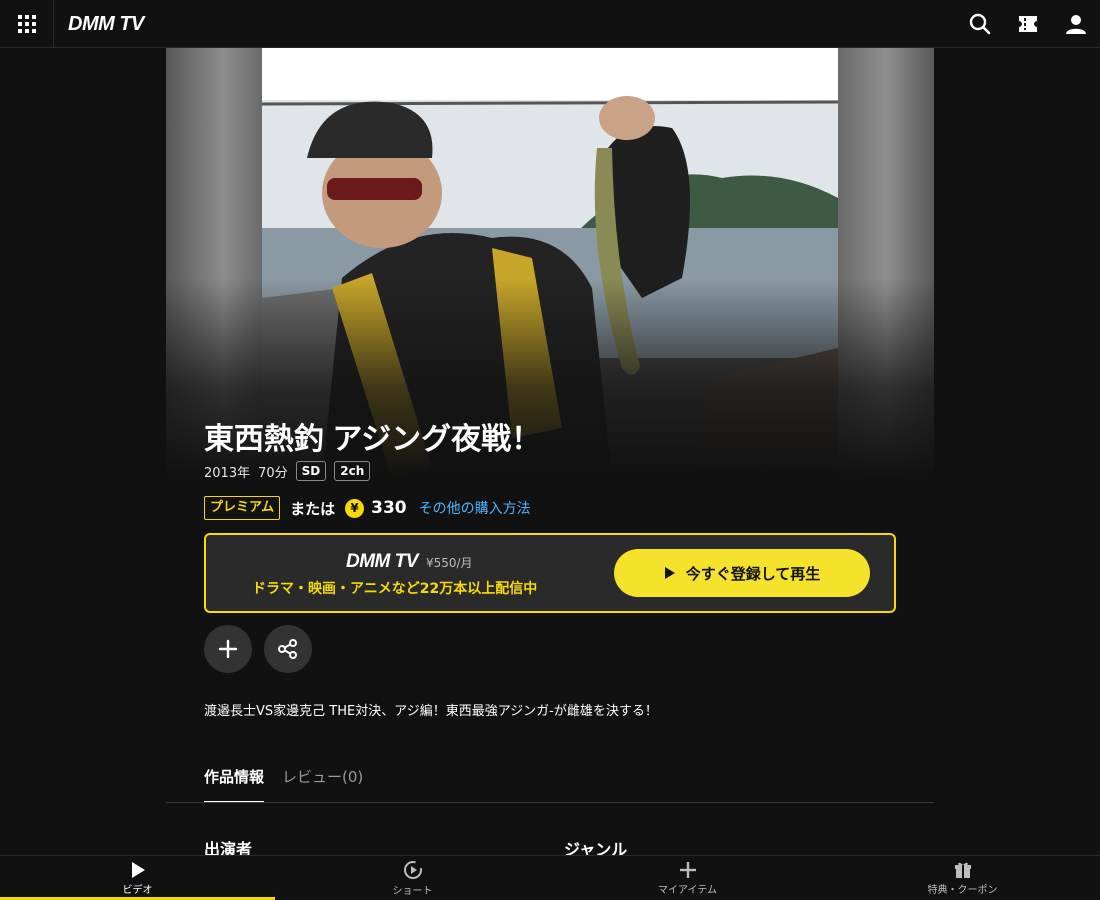 This screenshot has height=900, width=1100. I want to click on subscribe-logo-row: DMM TV ¥550/月, so click(409, 562).